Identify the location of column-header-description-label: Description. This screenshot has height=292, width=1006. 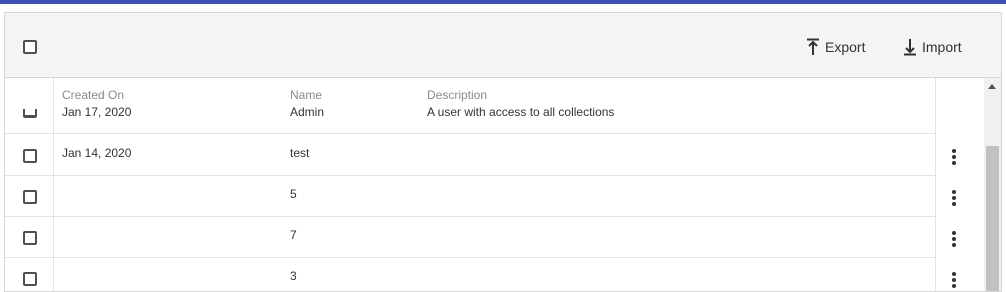
(457, 95).